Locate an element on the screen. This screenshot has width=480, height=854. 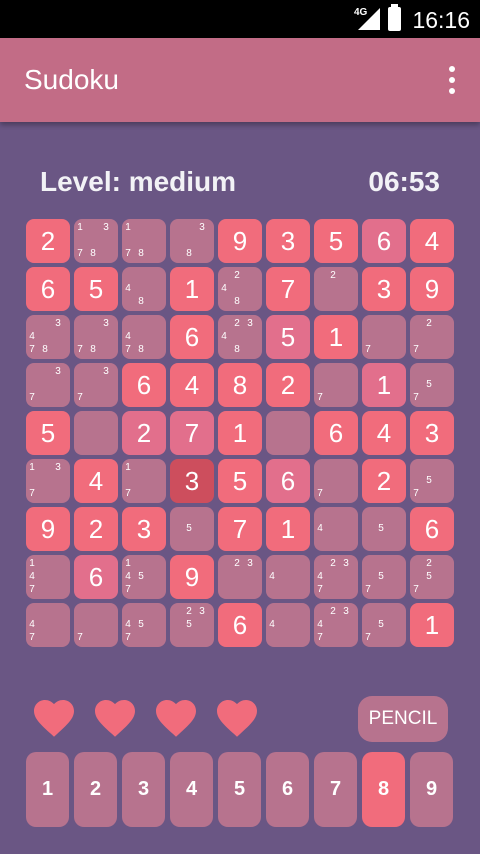
pencil-button: PENCIL is located at coordinates (403, 719).